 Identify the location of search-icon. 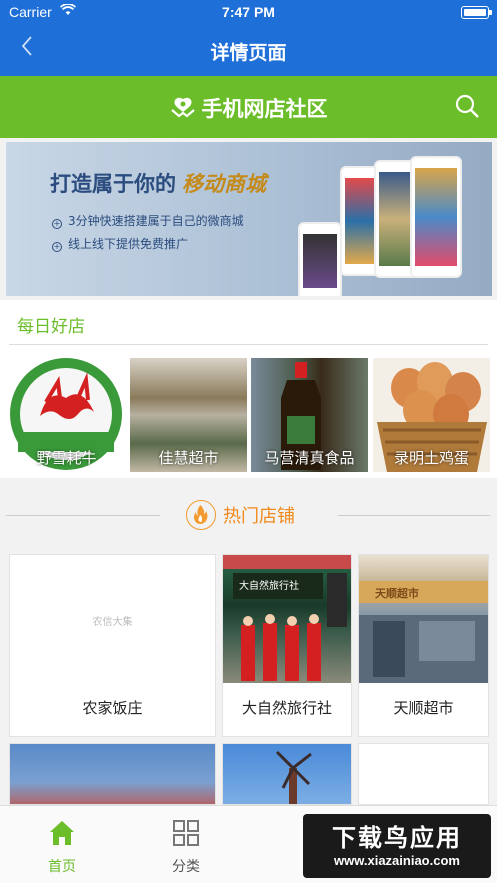
(467, 106).